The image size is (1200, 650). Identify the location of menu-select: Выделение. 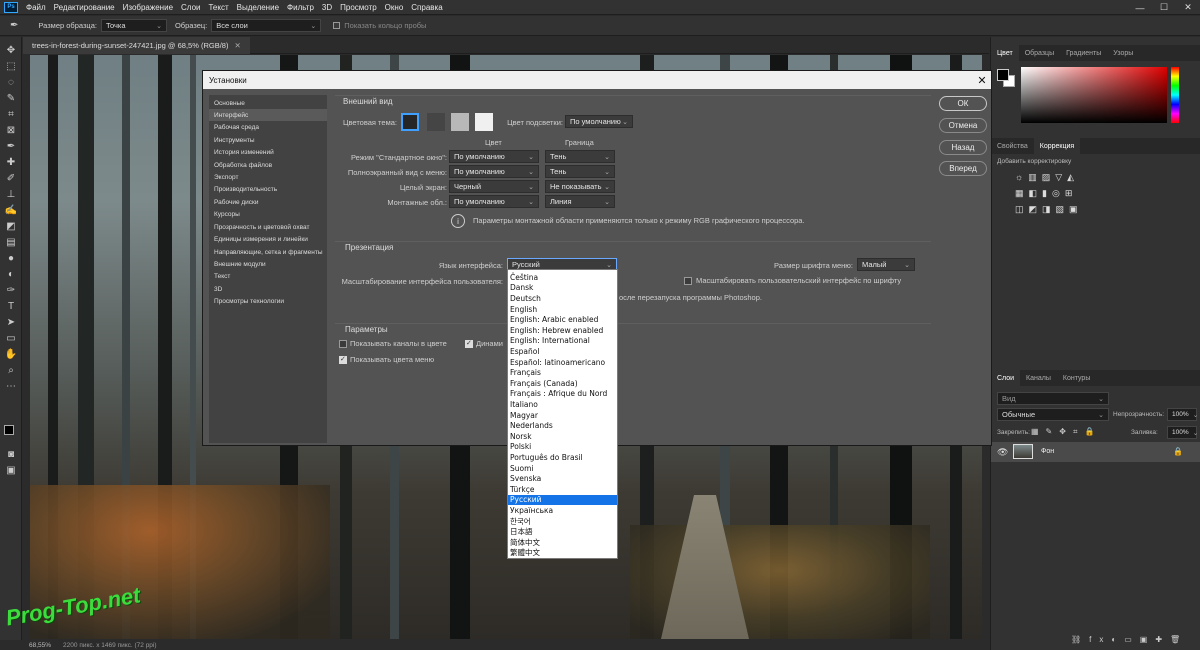
(258, 7).